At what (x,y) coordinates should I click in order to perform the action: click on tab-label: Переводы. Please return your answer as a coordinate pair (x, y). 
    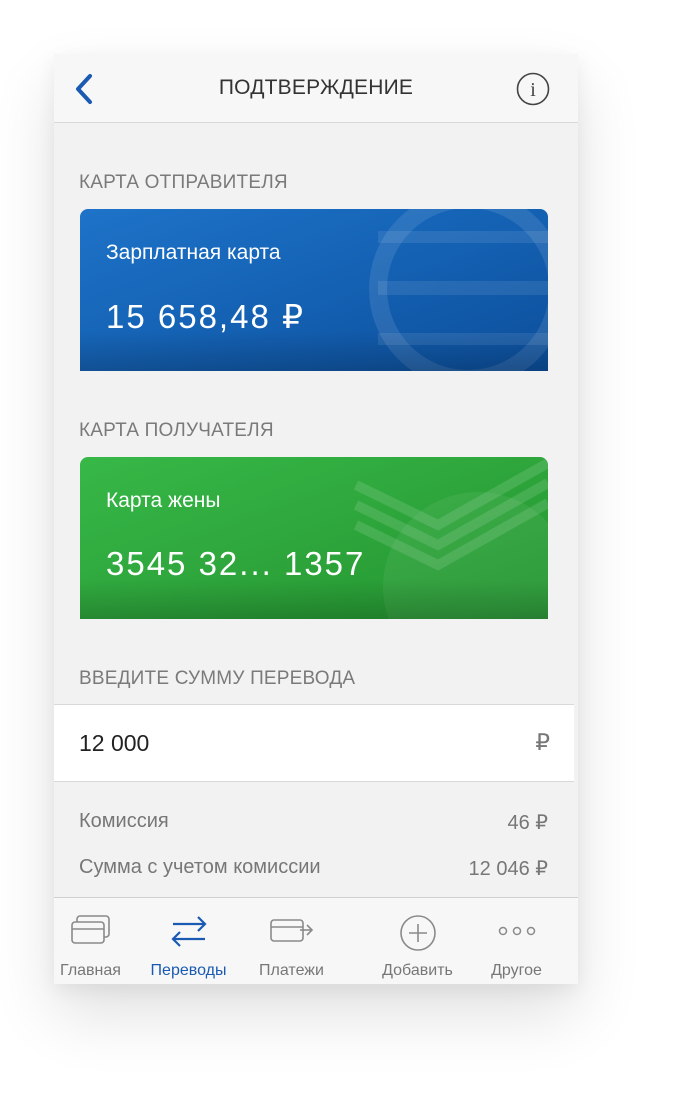
    Looking at the image, I should click on (188, 970).